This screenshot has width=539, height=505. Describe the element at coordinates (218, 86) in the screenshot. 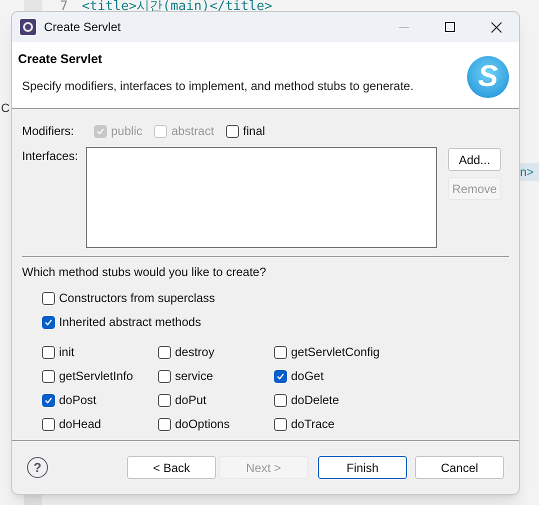

I see `header-description: Specify modifiers, interfaces to implement, and method stubs to generate.` at that location.